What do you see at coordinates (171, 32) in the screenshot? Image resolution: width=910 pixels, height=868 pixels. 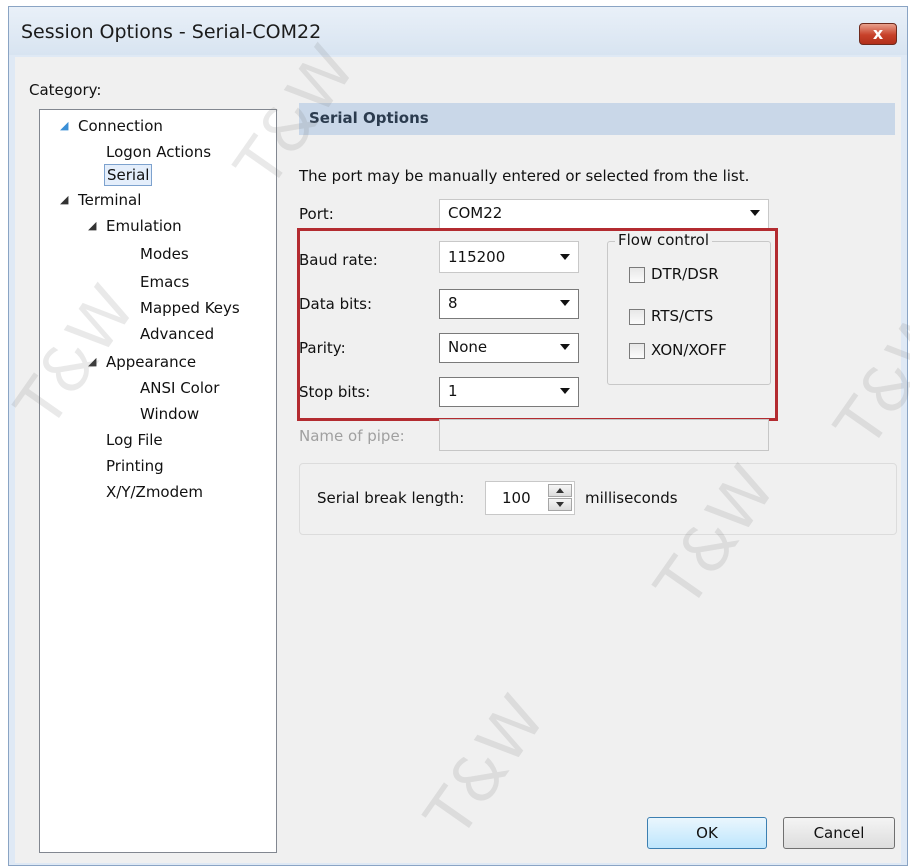 I see `window-title: Session Options - Serial-COM22` at bounding box center [171, 32].